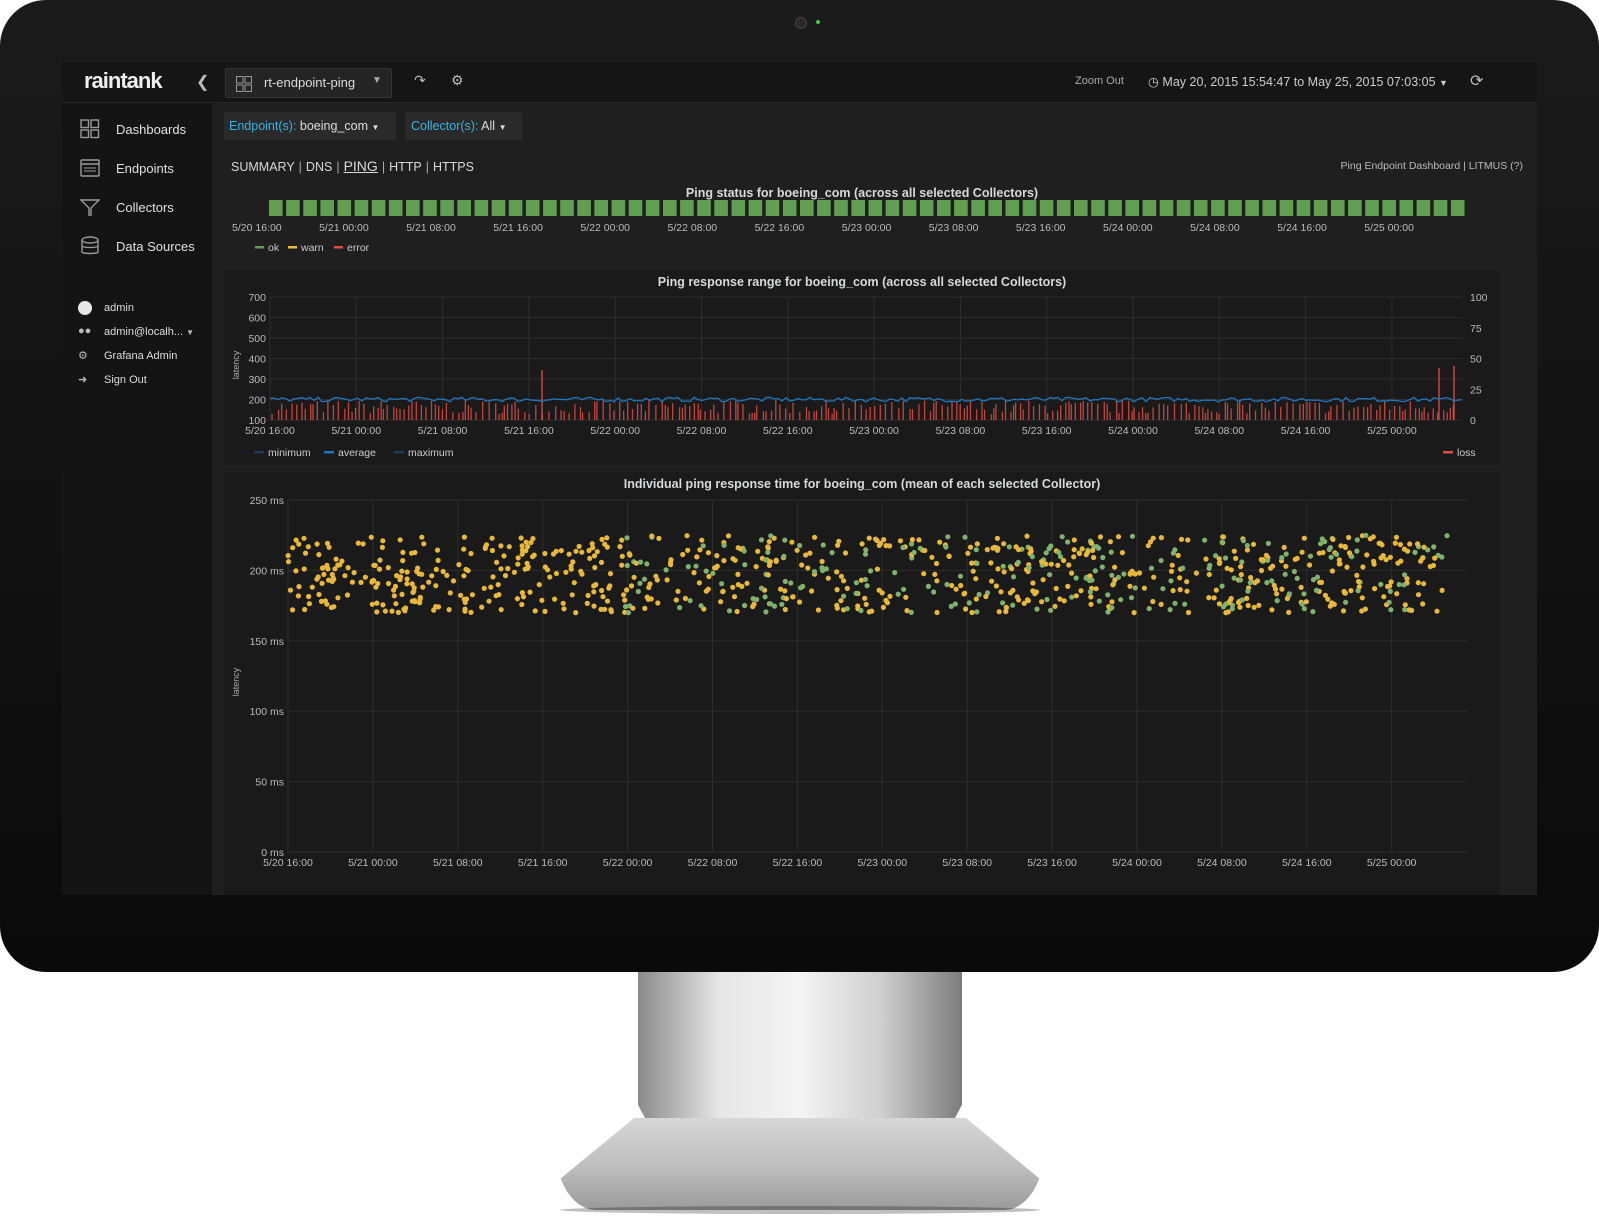 The height and width of the screenshot is (1219, 1599). What do you see at coordinates (1473, 421) in the screenshot?
I see `y2-tick-label: 0` at bounding box center [1473, 421].